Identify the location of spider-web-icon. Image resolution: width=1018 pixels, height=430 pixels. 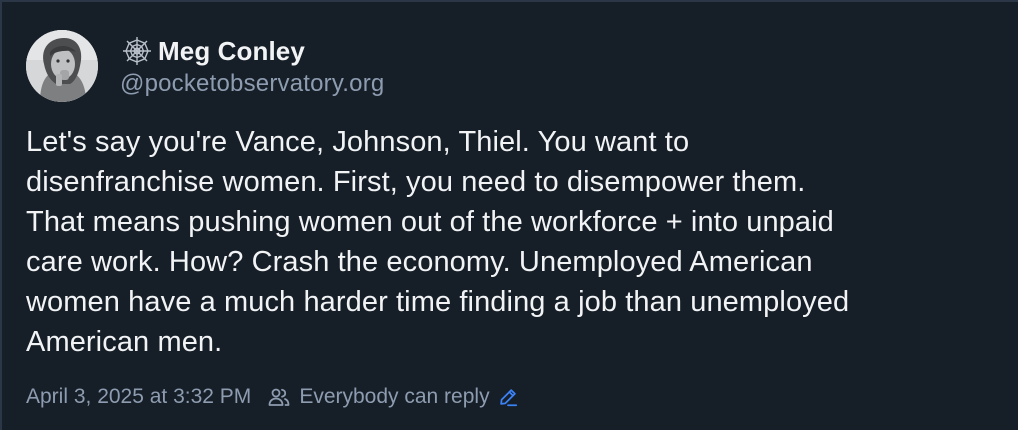
(137, 51).